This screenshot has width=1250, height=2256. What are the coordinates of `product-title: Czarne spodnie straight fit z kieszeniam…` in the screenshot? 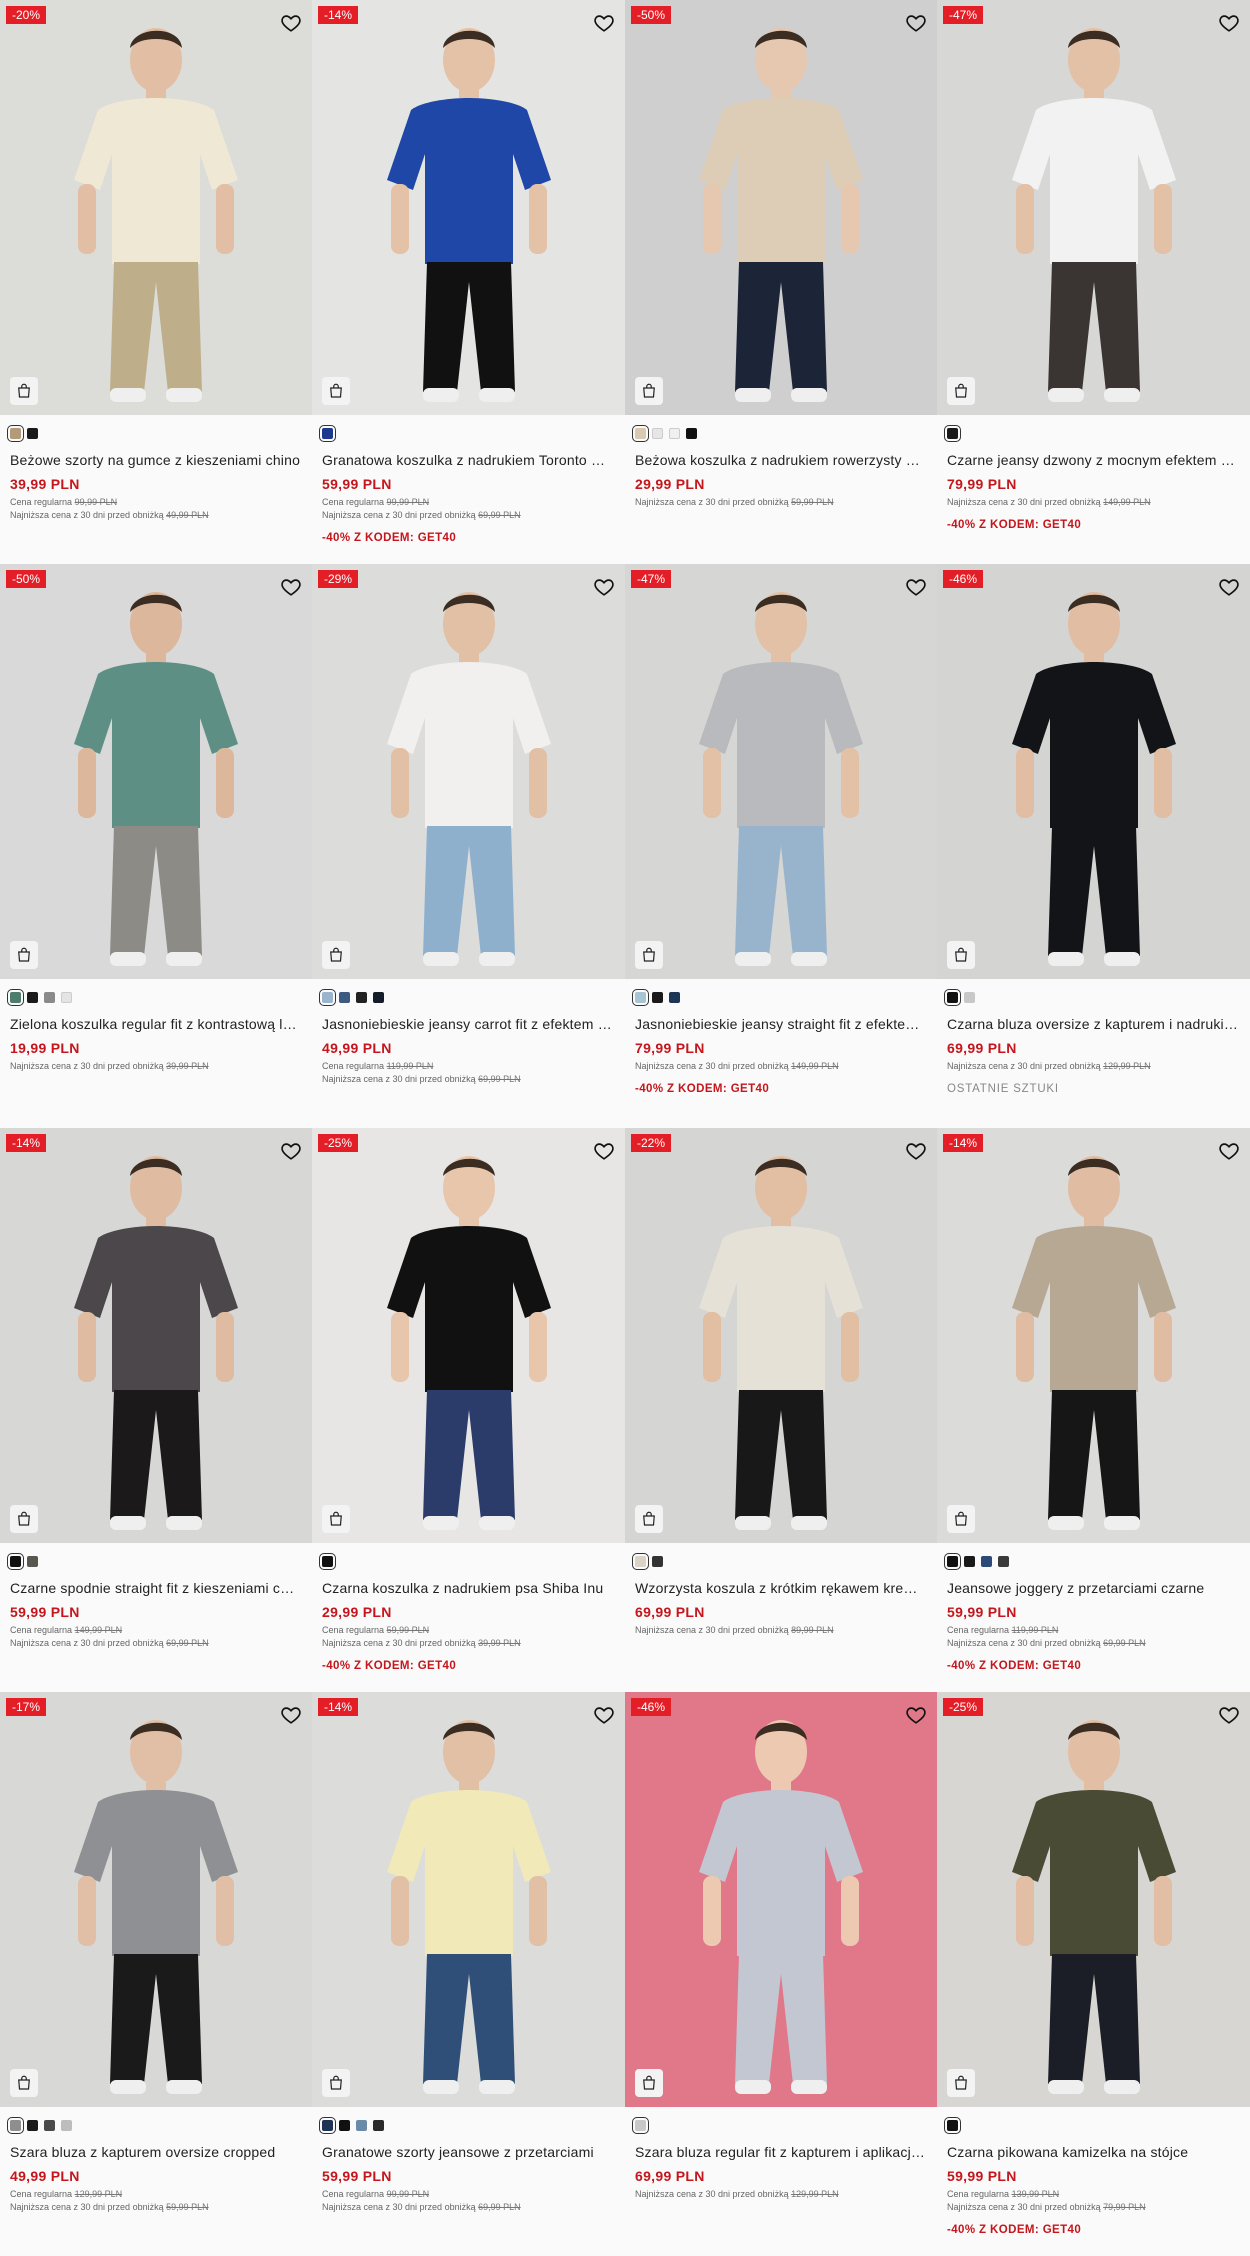 It's located at (156, 1588).